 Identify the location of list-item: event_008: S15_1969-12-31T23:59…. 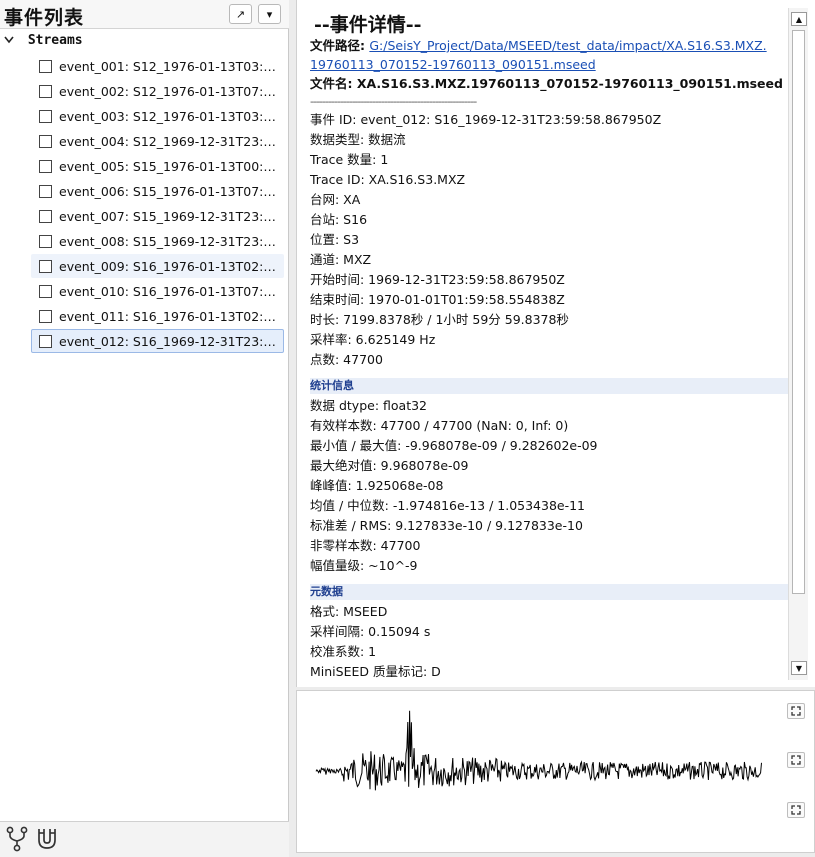
(157, 241).